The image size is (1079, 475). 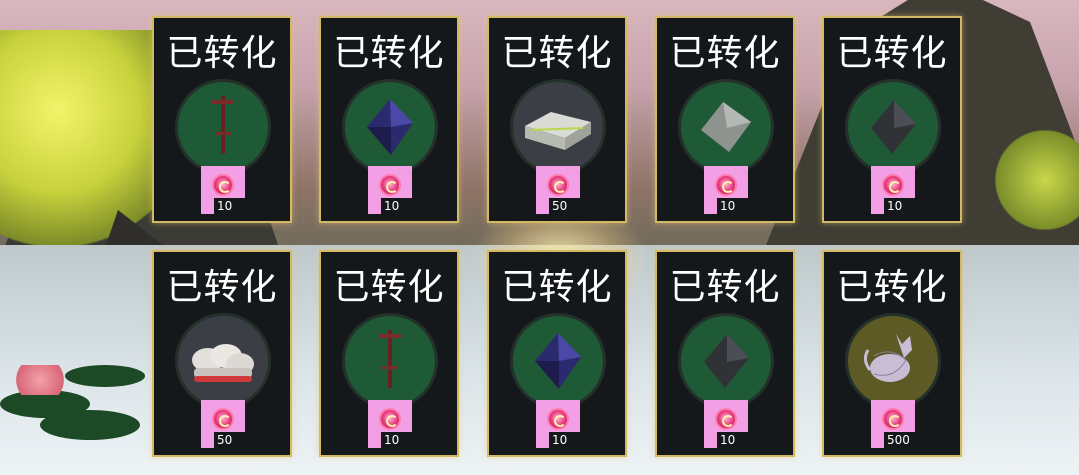 What do you see at coordinates (904, 440) in the screenshot?
I see `price-value: 500` at bounding box center [904, 440].